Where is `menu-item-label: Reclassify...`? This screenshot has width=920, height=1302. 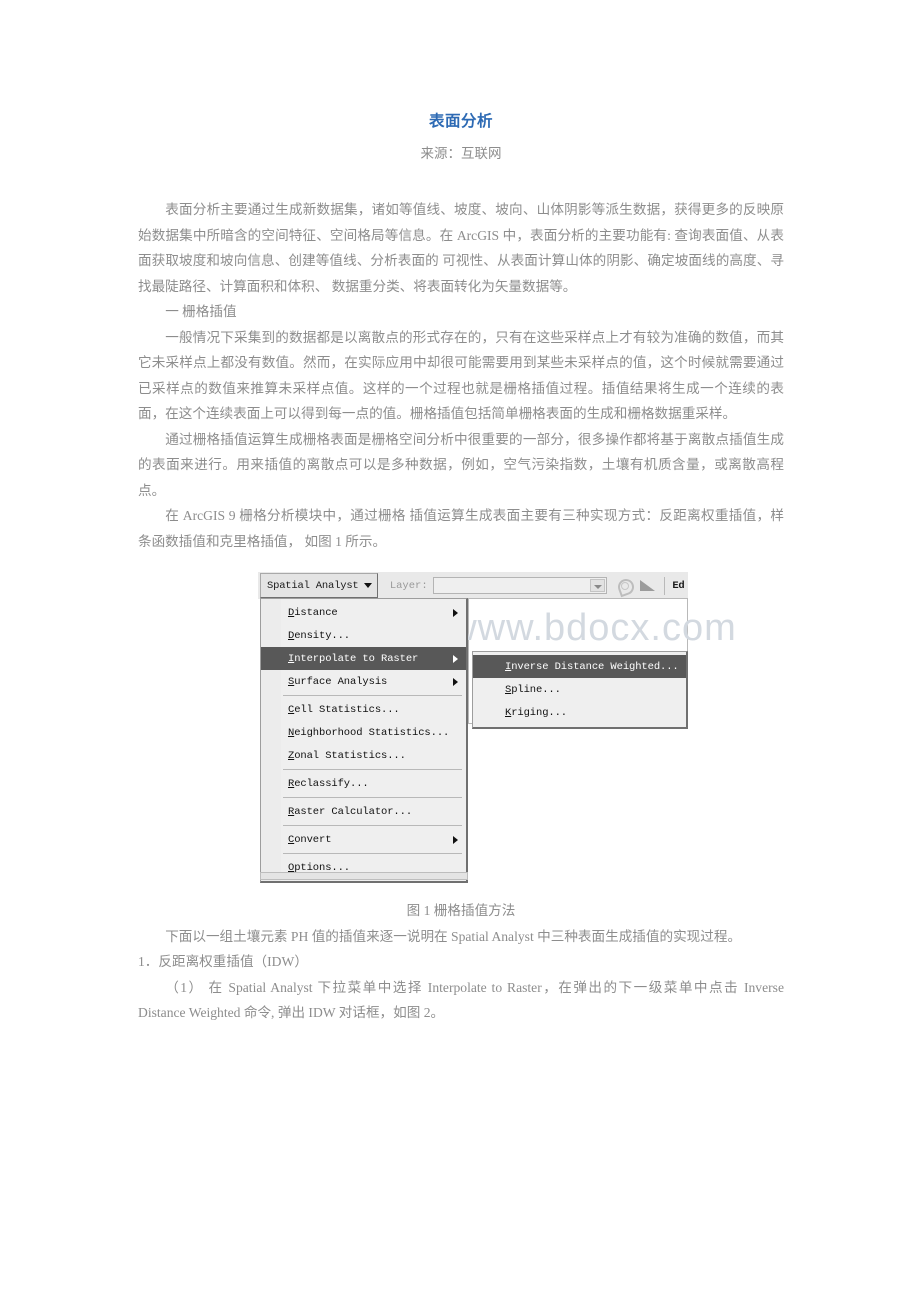 menu-item-label: Reclassify... is located at coordinates (328, 783).